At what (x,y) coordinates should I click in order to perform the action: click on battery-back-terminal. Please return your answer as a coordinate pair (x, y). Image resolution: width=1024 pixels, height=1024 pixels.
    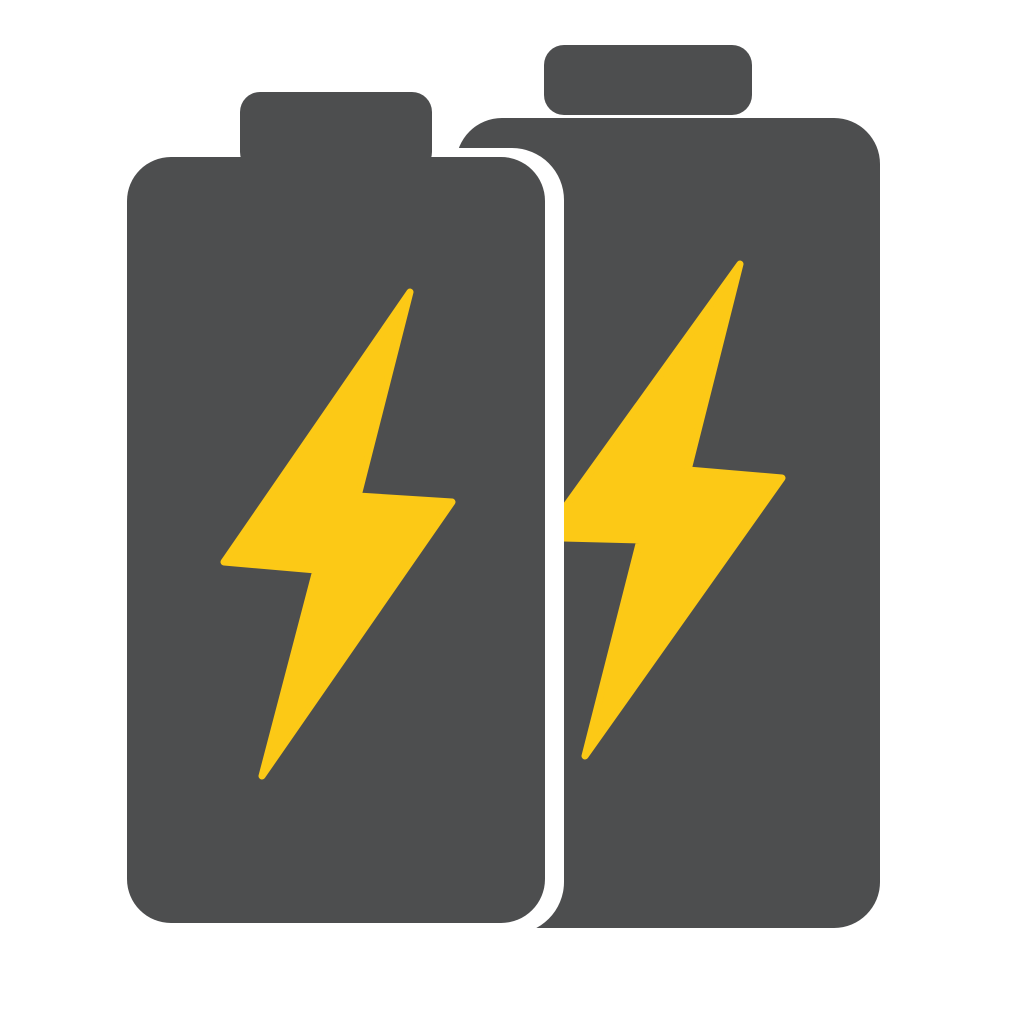
    Looking at the image, I should click on (648, 80).